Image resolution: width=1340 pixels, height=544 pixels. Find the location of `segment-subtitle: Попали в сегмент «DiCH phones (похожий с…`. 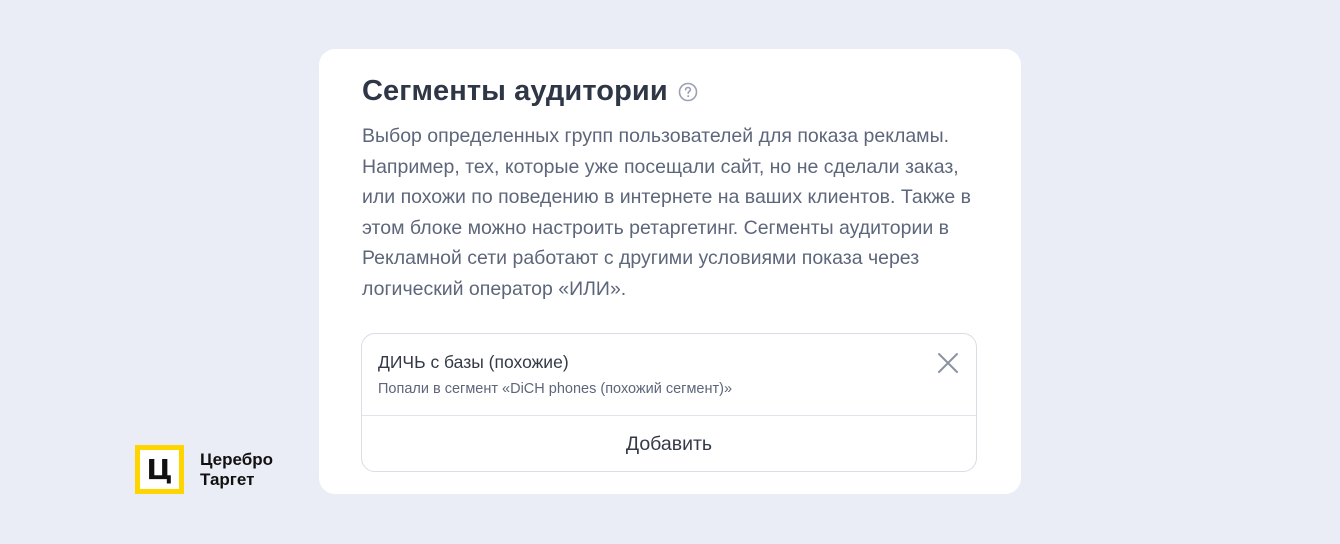

segment-subtitle: Попали в сегмент «DiCH phones (похожий с… is located at coordinates (555, 389).